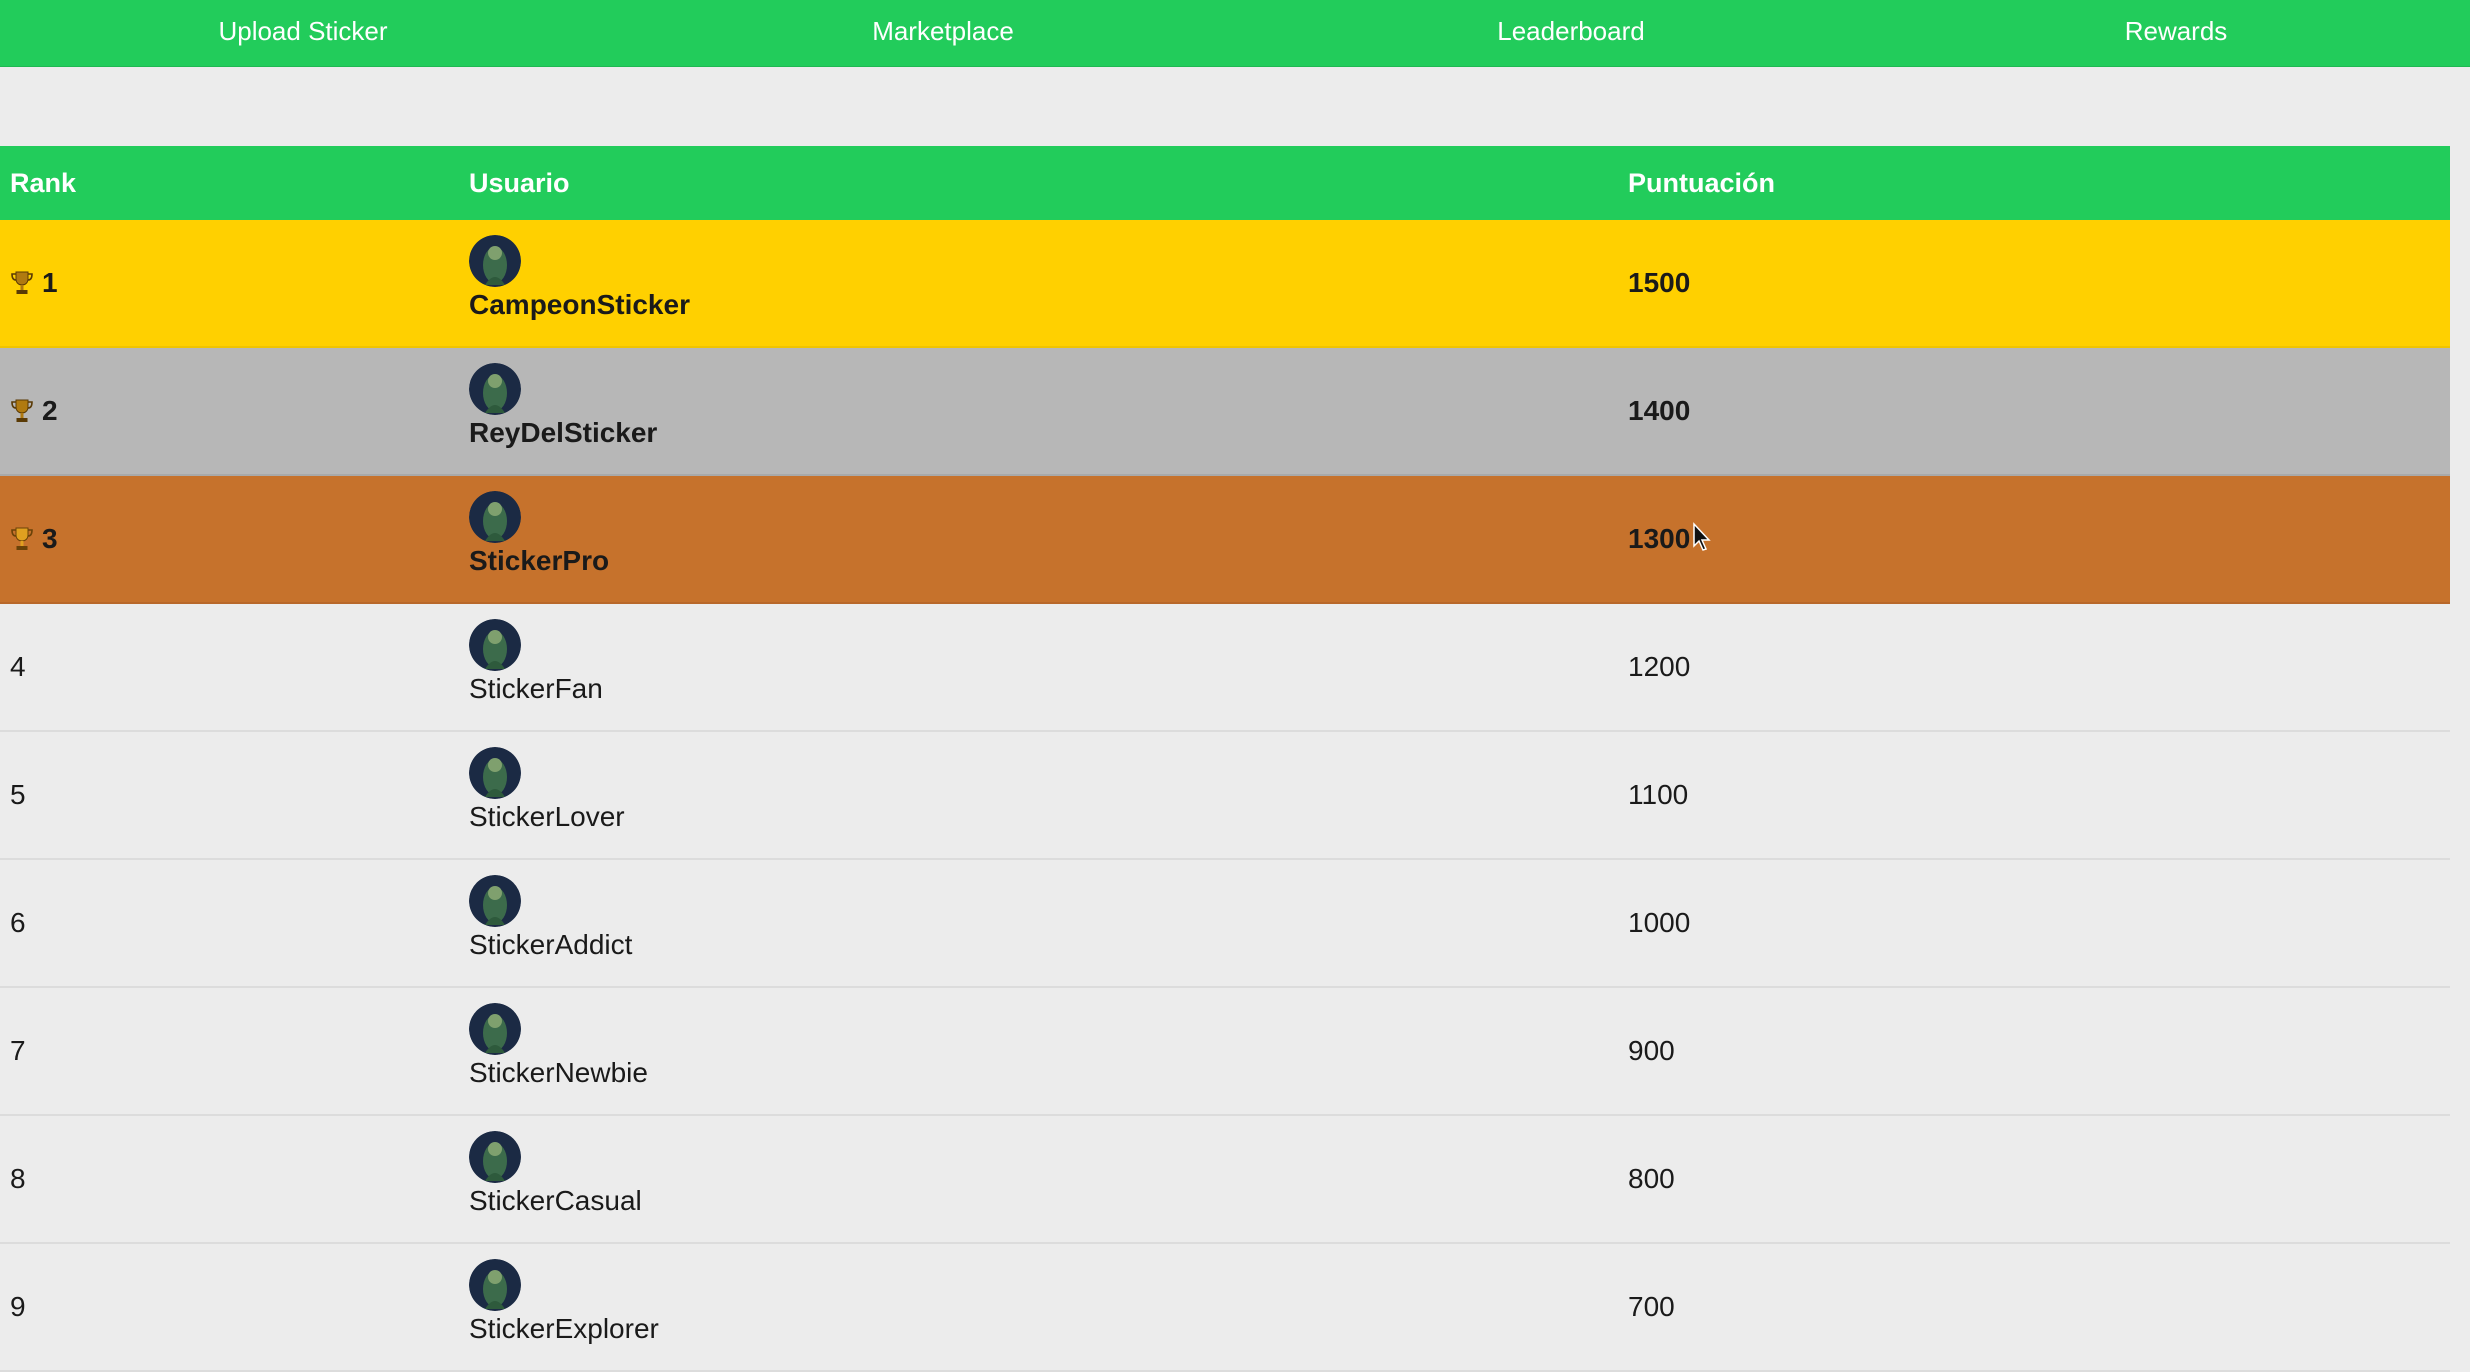 This screenshot has height=1372, width=2470. What do you see at coordinates (519, 183) in the screenshot?
I see `header-user: Usuario` at bounding box center [519, 183].